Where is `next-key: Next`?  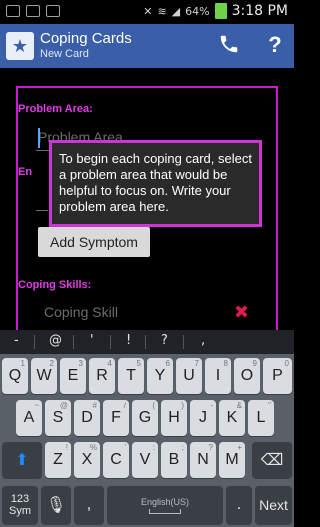 next-key: Next is located at coordinates (273, 505).